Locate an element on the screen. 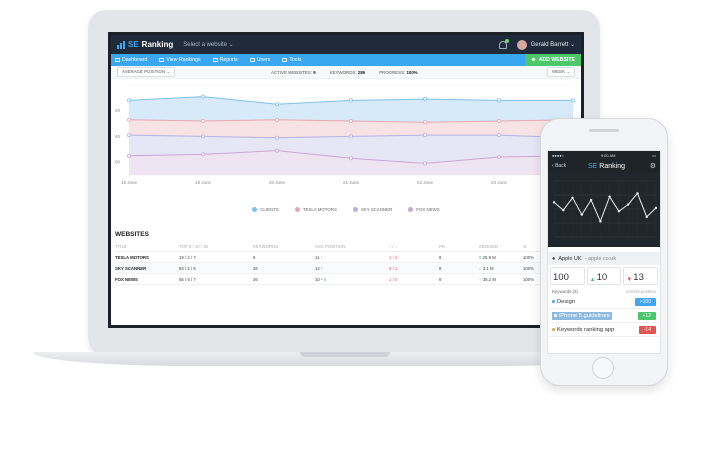 The width and height of the screenshot is (707, 452). stat-value: 13 is located at coordinates (638, 277).